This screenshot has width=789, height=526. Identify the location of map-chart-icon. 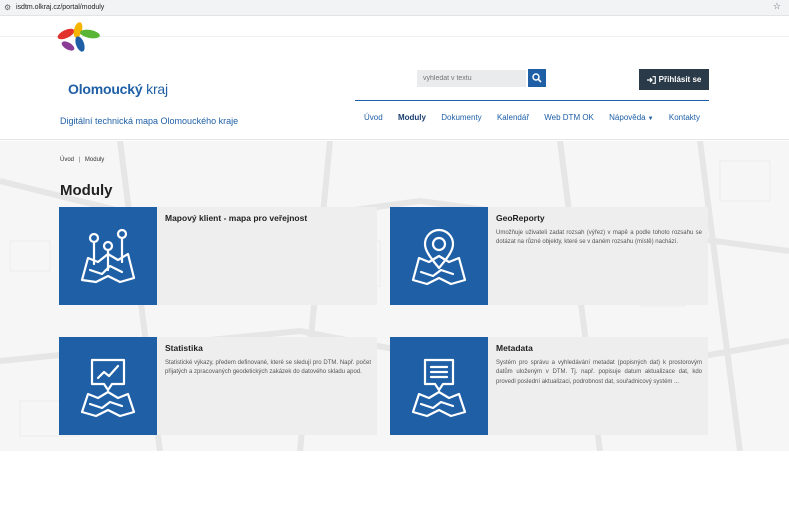
(108, 386).